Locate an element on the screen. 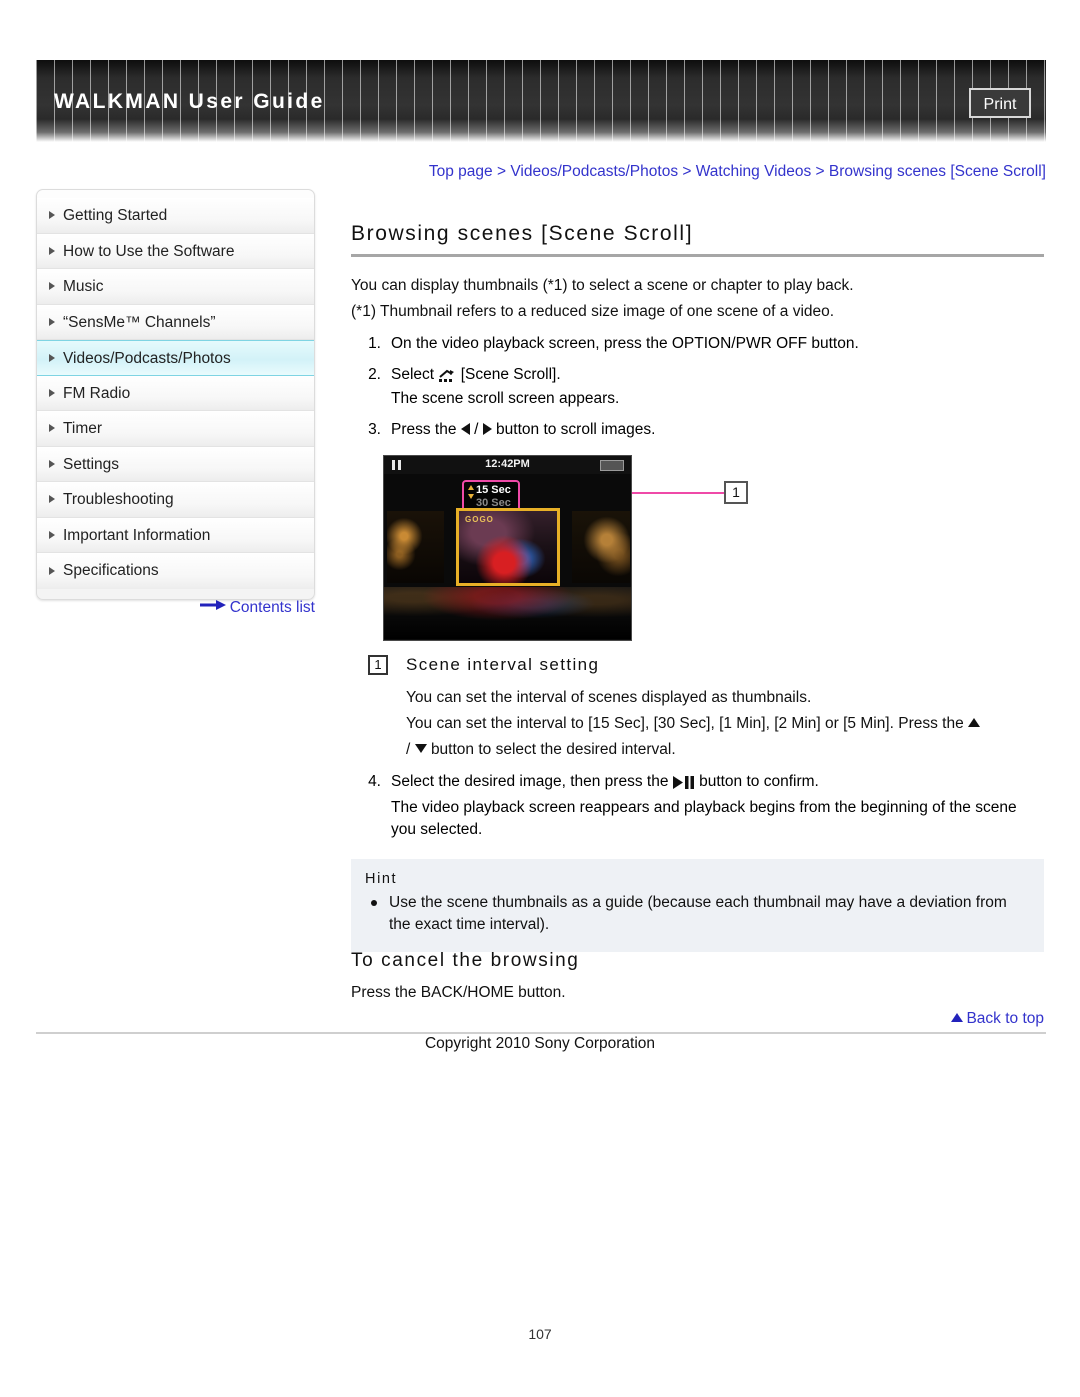  breadcrumb-item-videos-podcasts-photos: Videos/Podcasts/Photos is located at coordinates (594, 171).